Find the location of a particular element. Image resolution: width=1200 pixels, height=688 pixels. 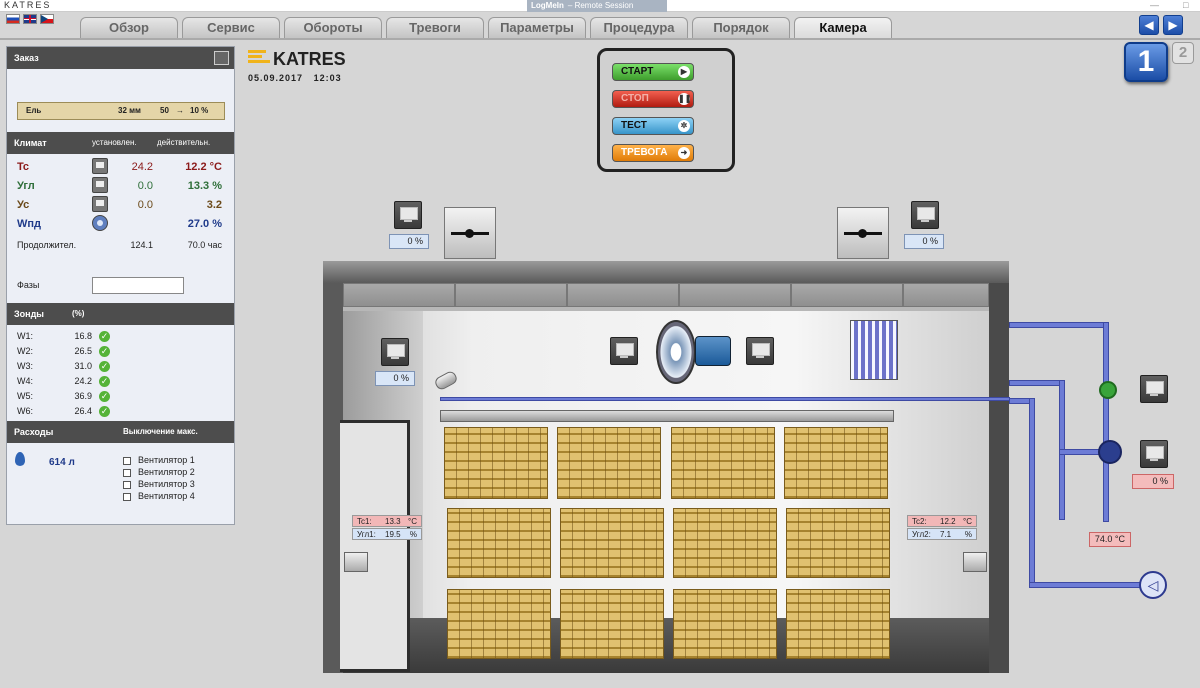

vent-left-value: 0 % is located at coordinates (409, 241).